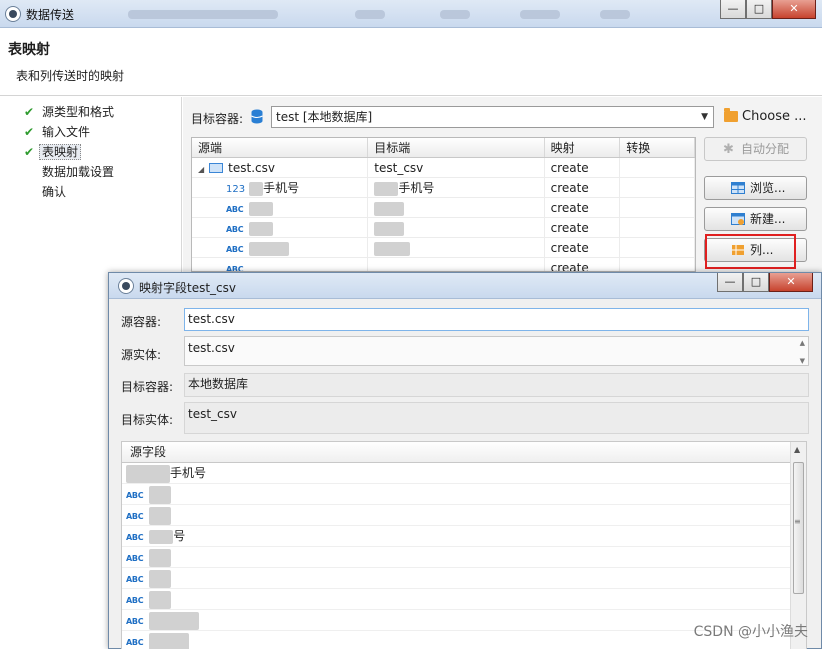 This screenshot has width=822, height=649. What do you see at coordinates (78, 172) in the screenshot?
I see `step-label: 数据加载设置` at bounding box center [78, 172].